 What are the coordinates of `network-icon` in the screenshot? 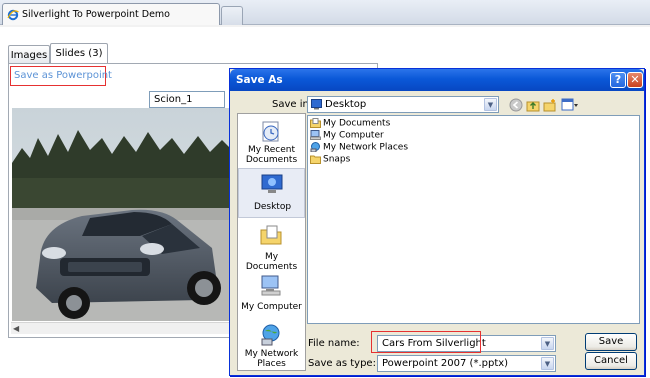 It's located at (315, 147).